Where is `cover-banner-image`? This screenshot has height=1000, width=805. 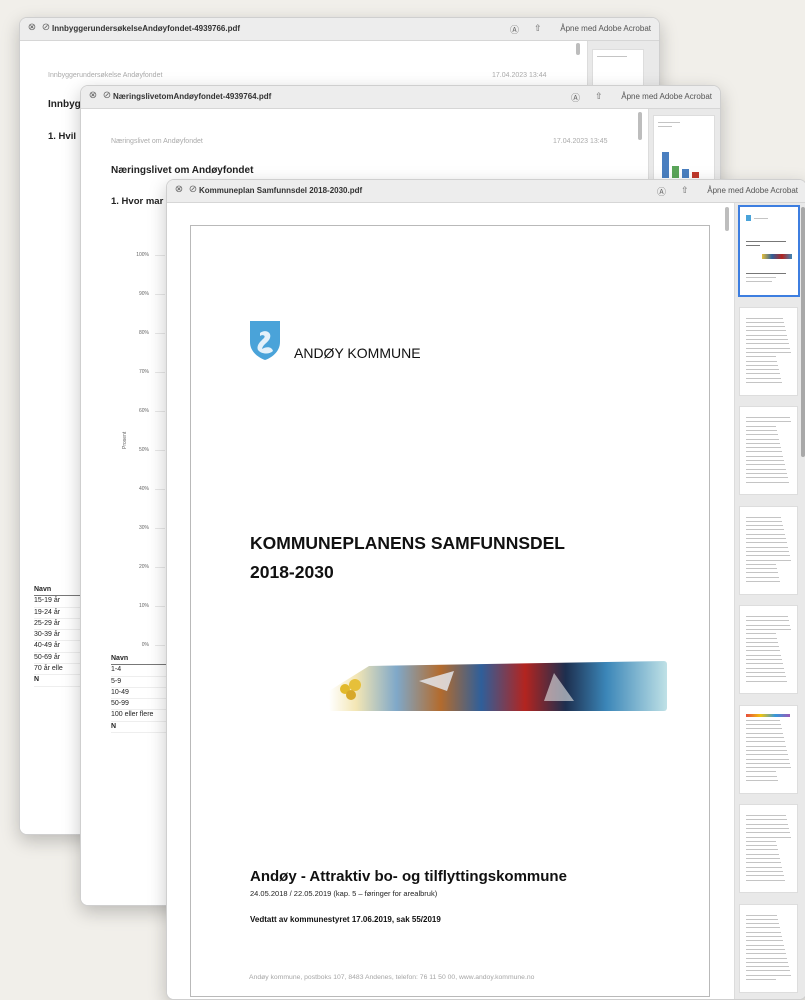
cover-banner-image is located at coordinates (498, 686).